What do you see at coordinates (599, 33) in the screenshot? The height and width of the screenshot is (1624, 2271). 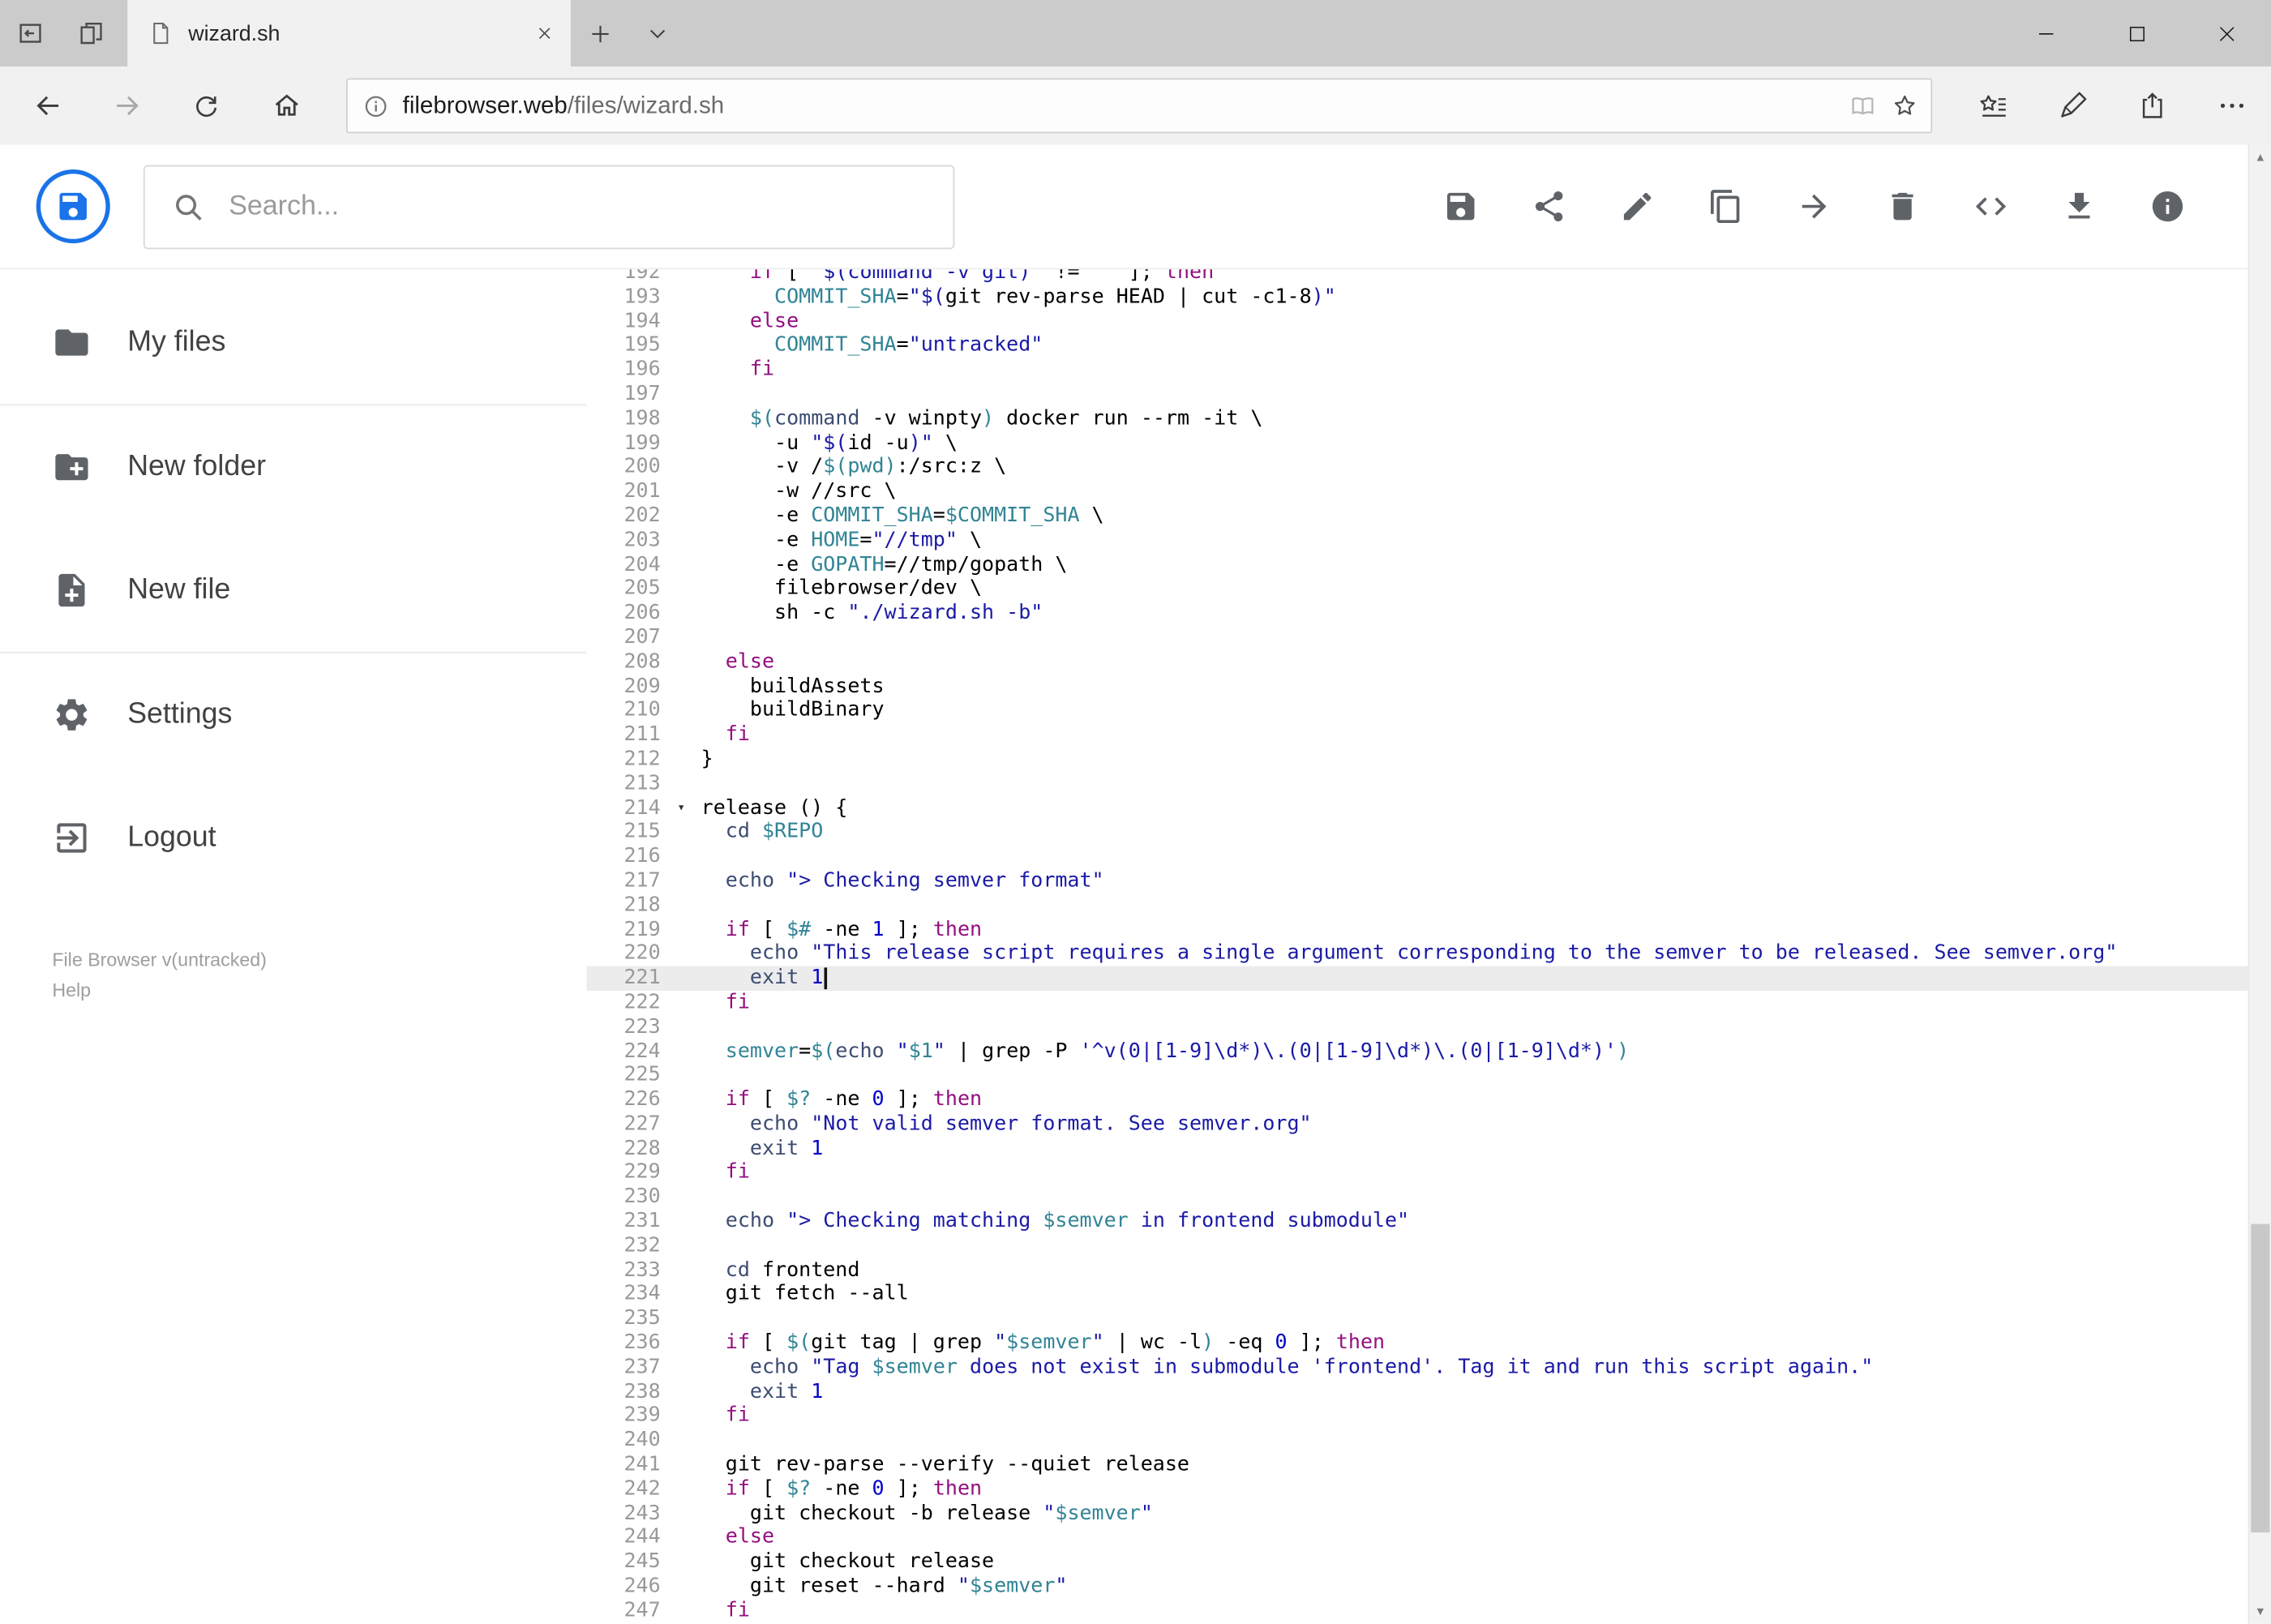 I see `new-tab-button` at bounding box center [599, 33].